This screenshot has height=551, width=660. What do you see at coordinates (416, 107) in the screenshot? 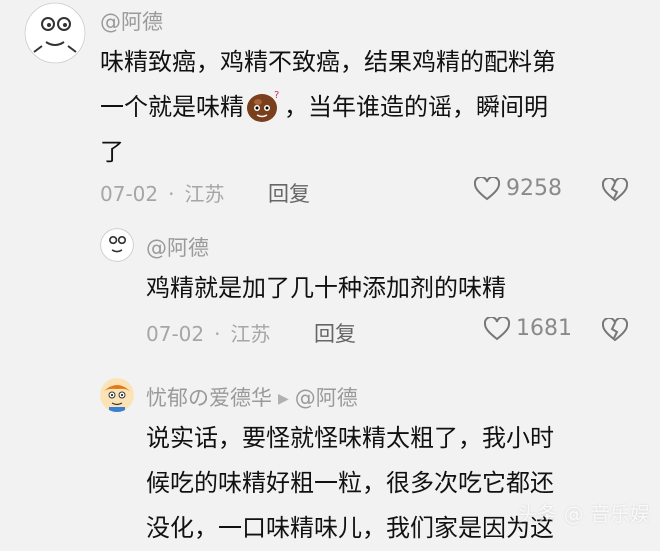
I see `comment-line-part: ，当年谁造的谣，瞬间明` at bounding box center [416, 107].